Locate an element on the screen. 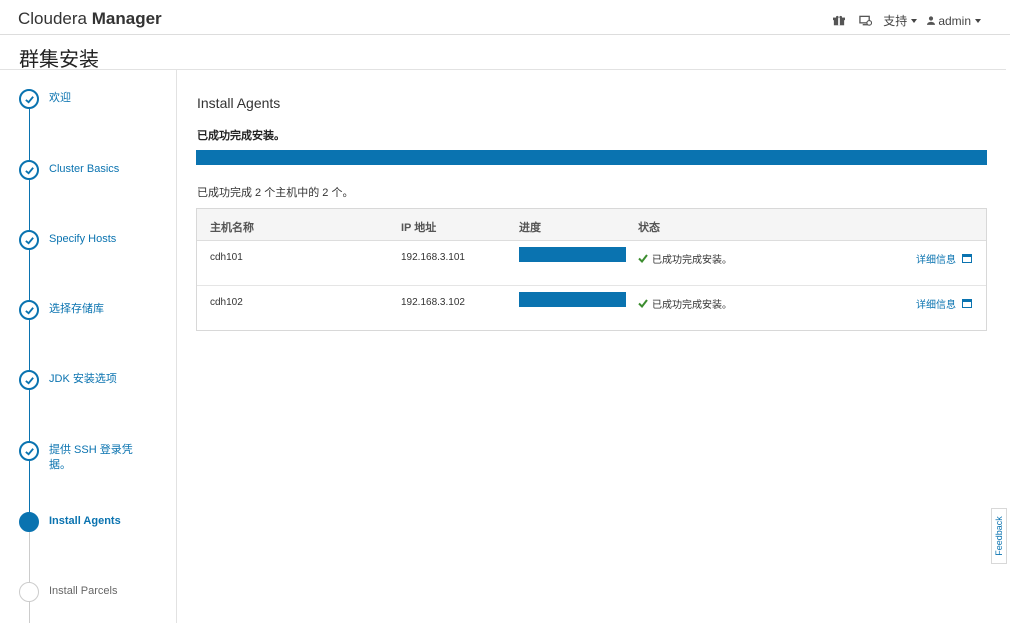 This screenshot has width=1010, height=623. app-logo: Cloudera Manager is located at coordinates (90, 19).